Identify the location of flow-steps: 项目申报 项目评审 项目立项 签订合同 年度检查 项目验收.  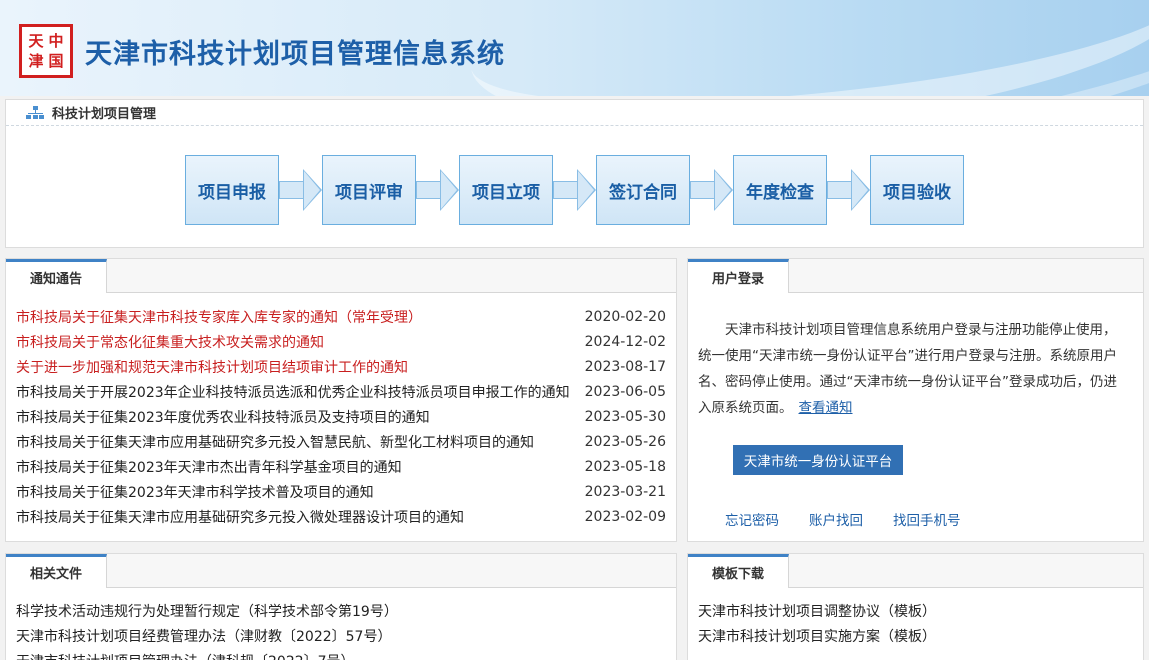
(574, 190).